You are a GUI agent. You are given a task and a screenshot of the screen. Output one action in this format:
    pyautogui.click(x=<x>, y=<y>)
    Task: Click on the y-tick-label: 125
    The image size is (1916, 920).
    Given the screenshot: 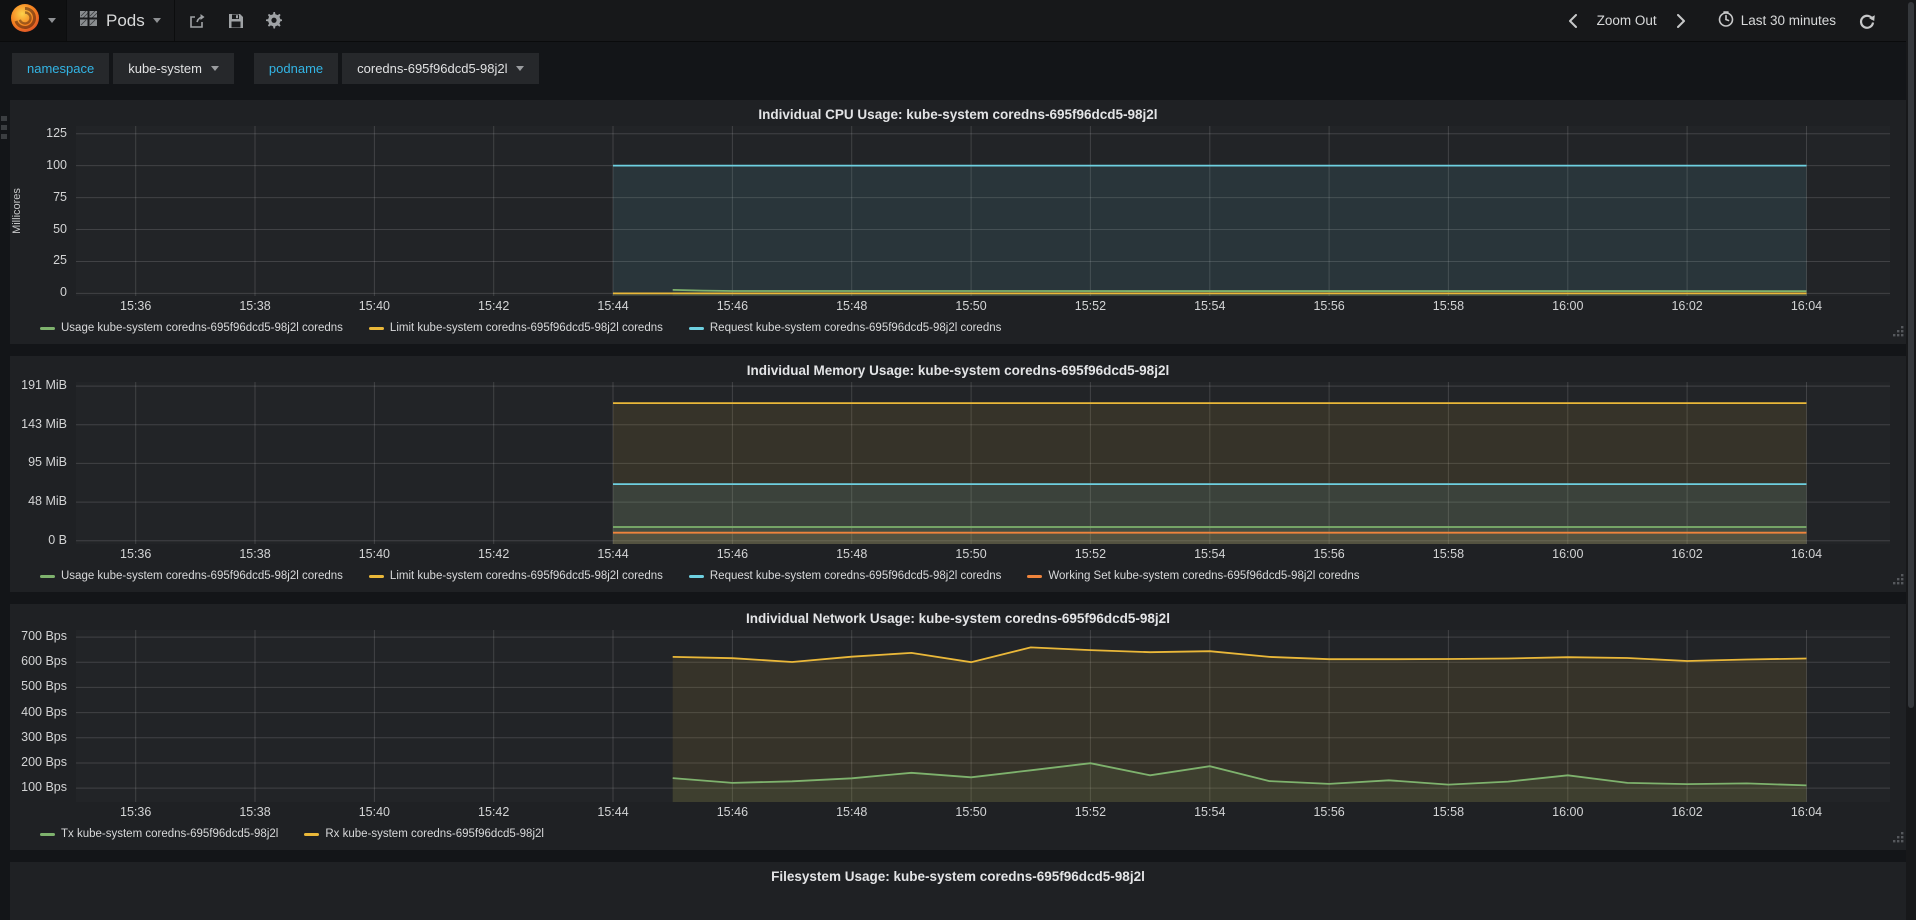 What is the action you would take?
    pyautogui.click(x=56, y=132)
    